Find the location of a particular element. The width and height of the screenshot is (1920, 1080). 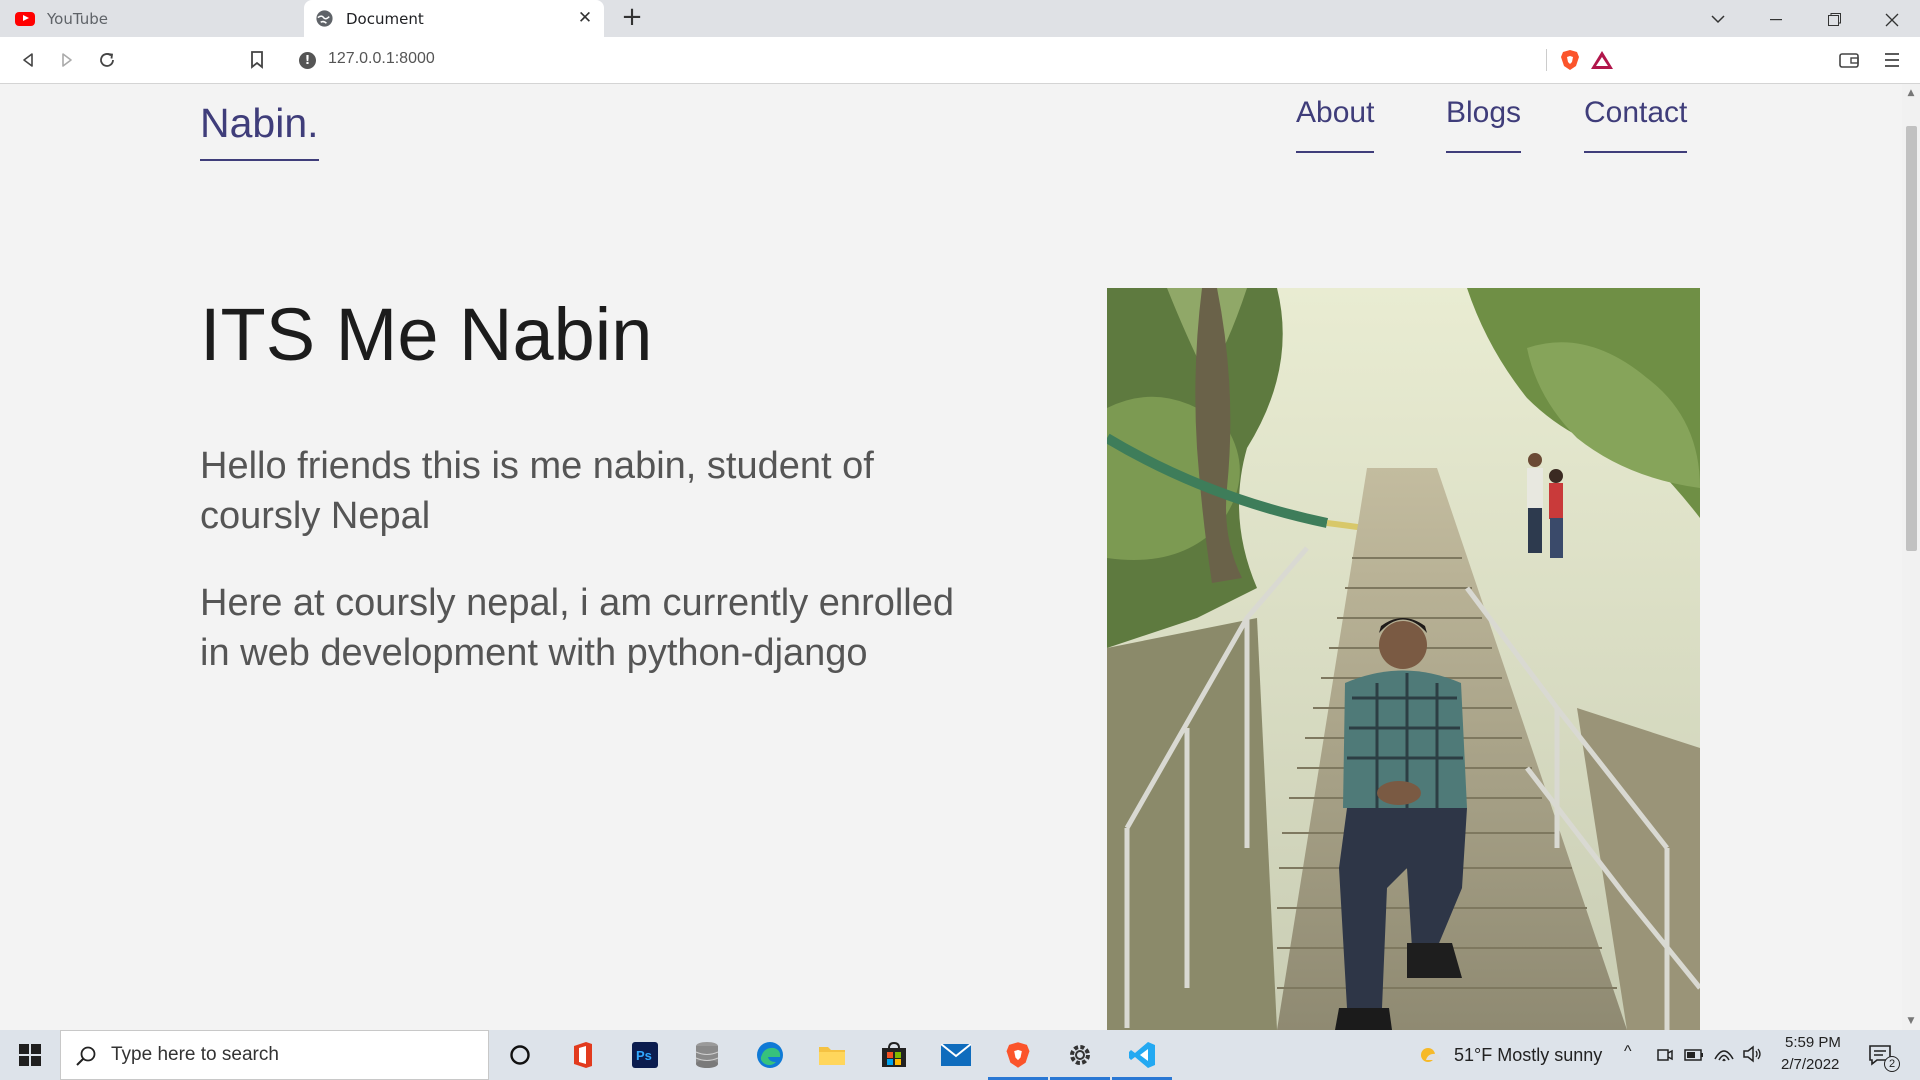

page-scrollbar: ▲ ▼ is located at coordinates (1911, 557).